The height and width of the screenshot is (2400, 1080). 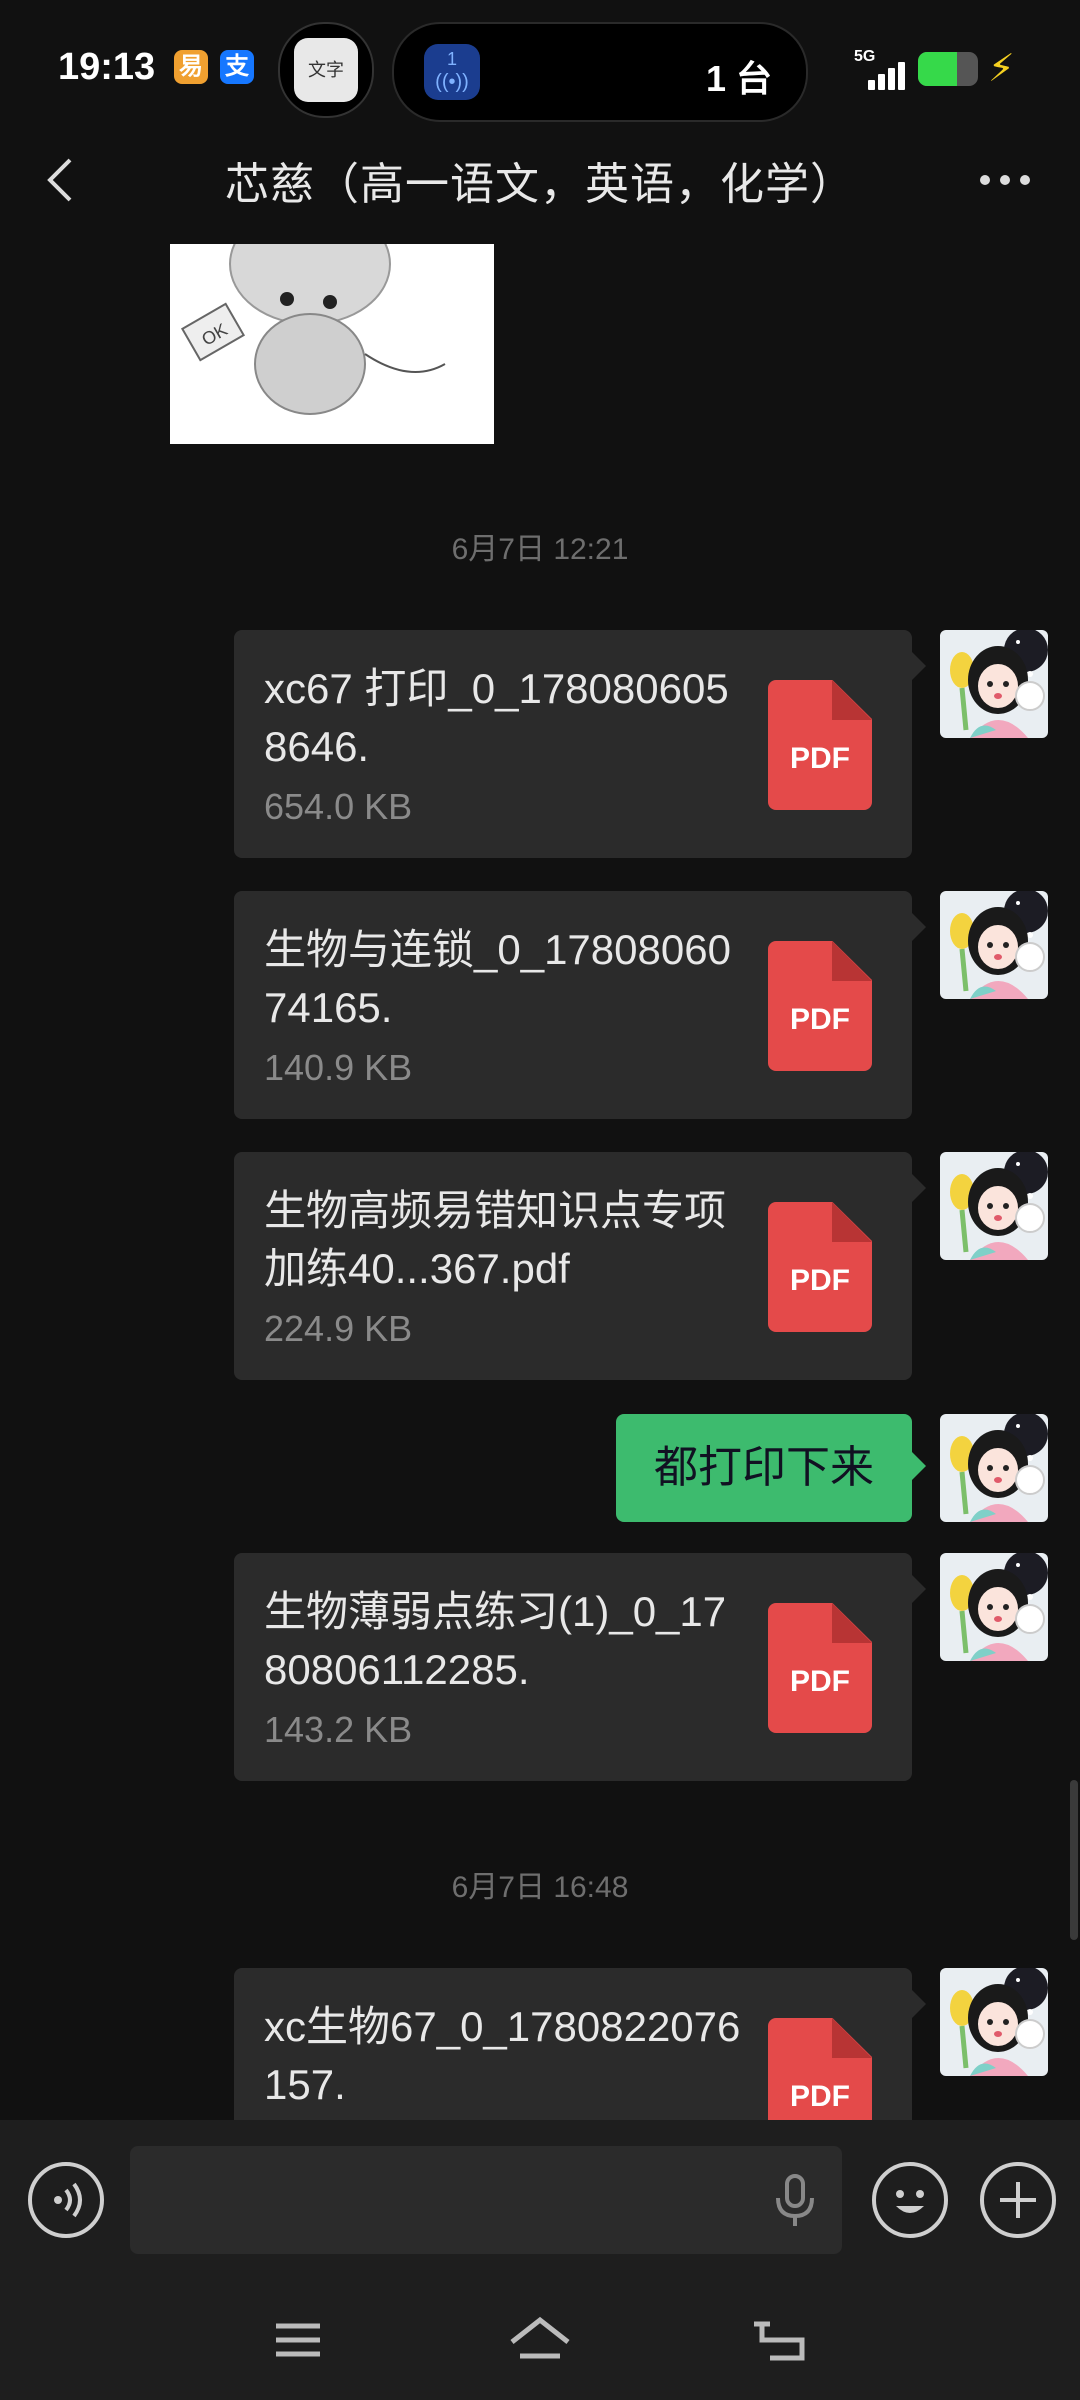 I want to click on notification-app-icon: 易, so click(x=191, y=67).